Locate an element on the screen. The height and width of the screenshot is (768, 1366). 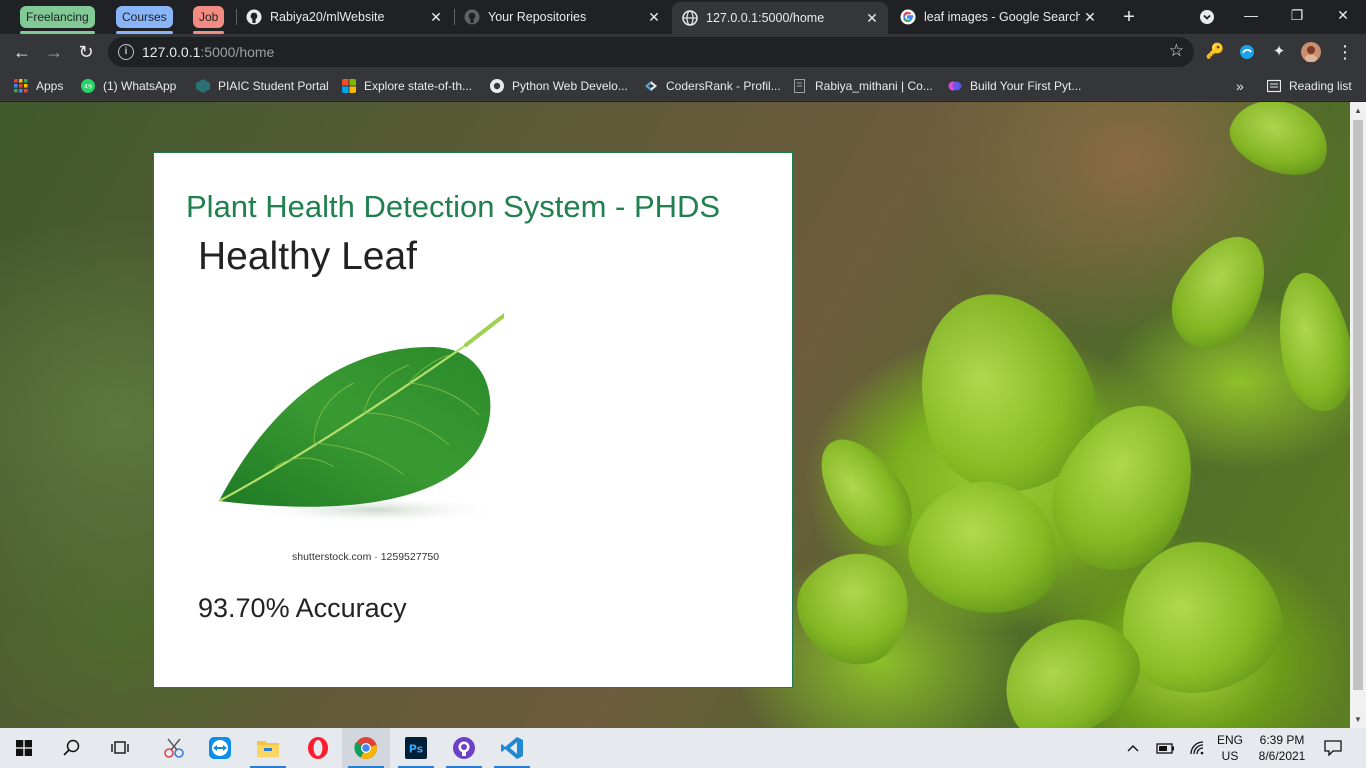
reading-list-button: Reading list is located at coordinates (1309, 86).